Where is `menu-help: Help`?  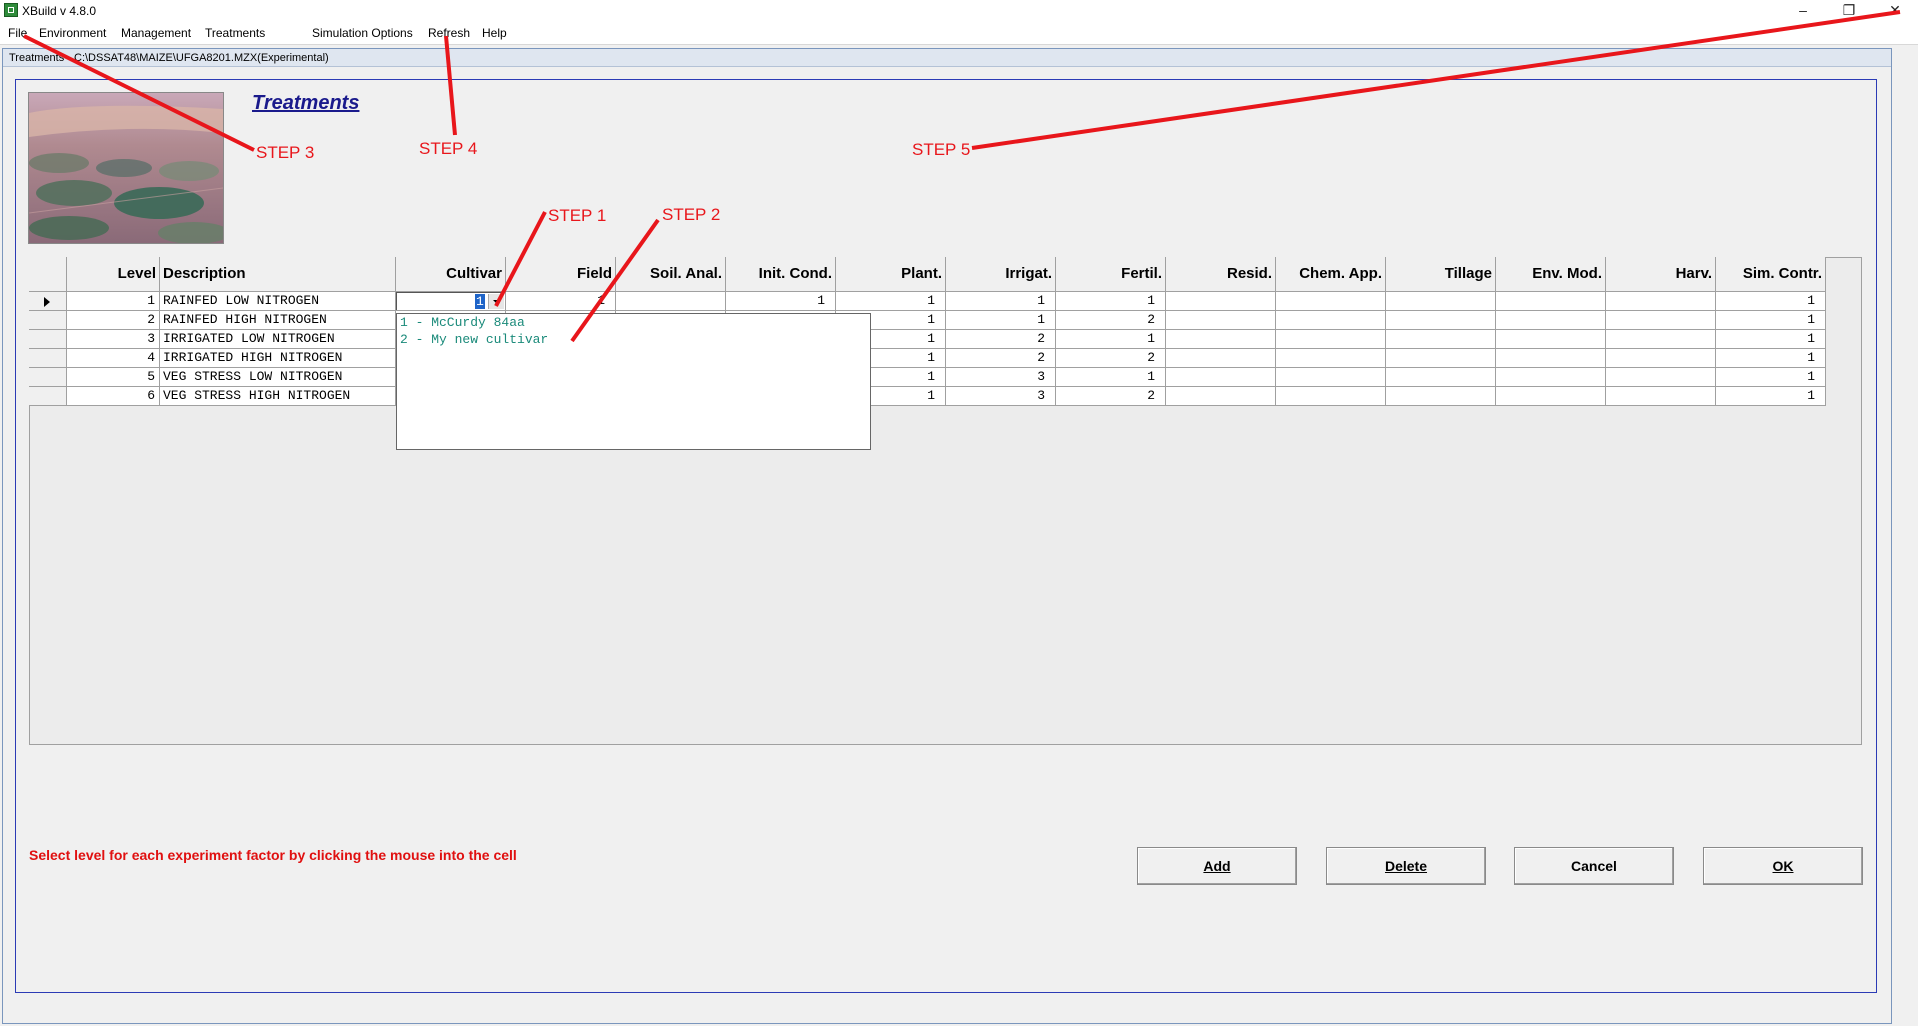 menu-help: Help is located at coordinates (494, 33).